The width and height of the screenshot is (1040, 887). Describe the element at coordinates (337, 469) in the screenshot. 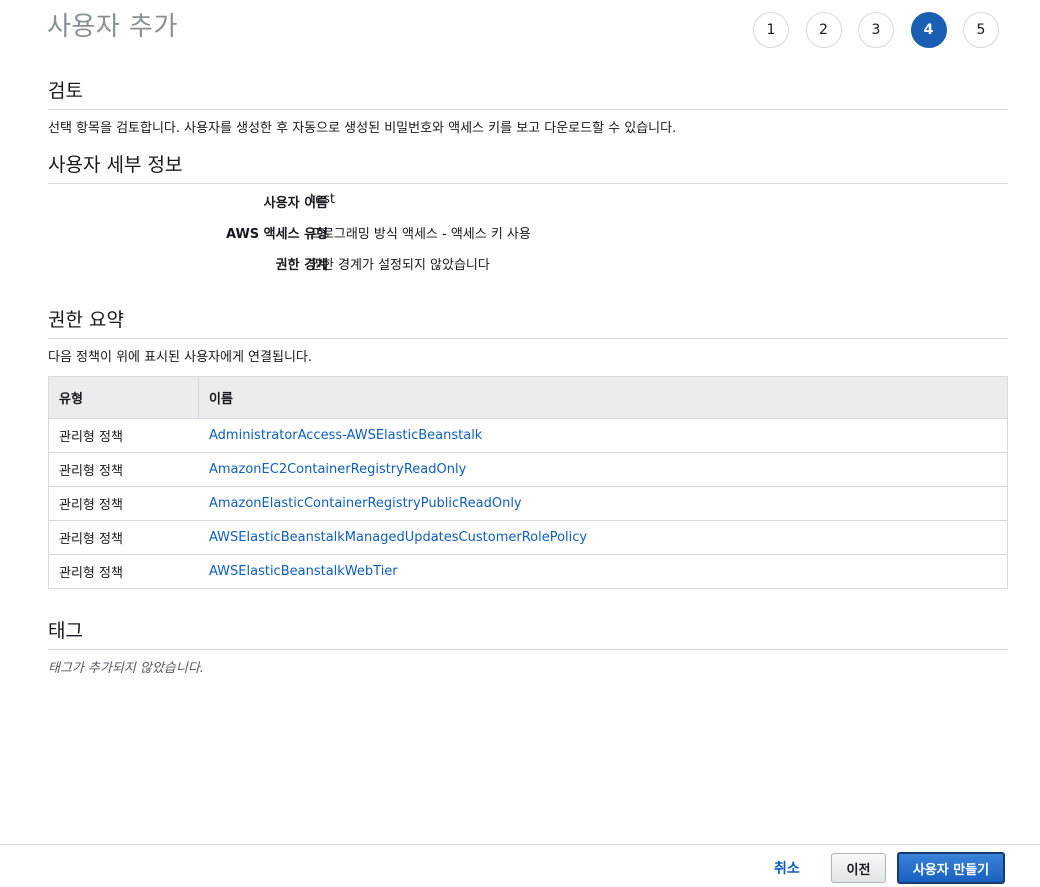

I see `policy-link: AmazonEC2ContainerRegistryReadOnly` at that location.